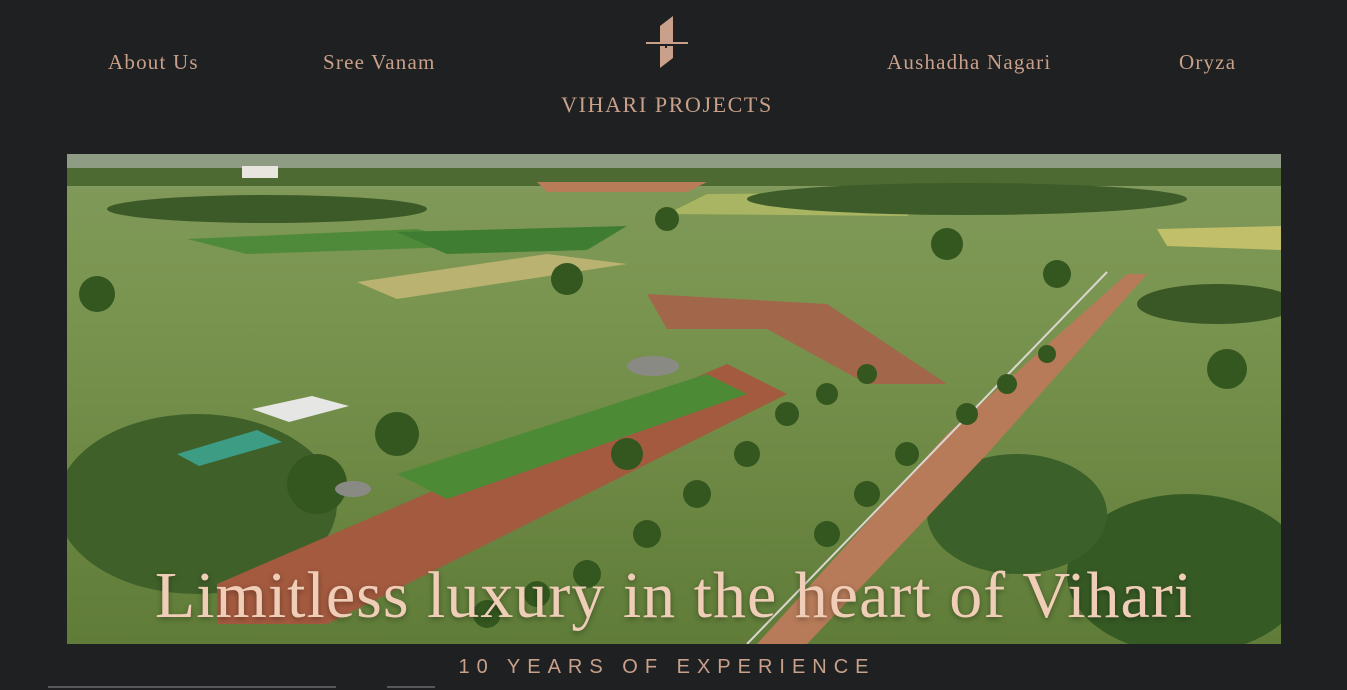 The height and width of the screenshot is (690, 1347). What do you see at coordinates (969, 62) in the screenshot?
I see `nav-link-aushadha-nagari: Aushadha Nagari` at bounding box center [969, 62].